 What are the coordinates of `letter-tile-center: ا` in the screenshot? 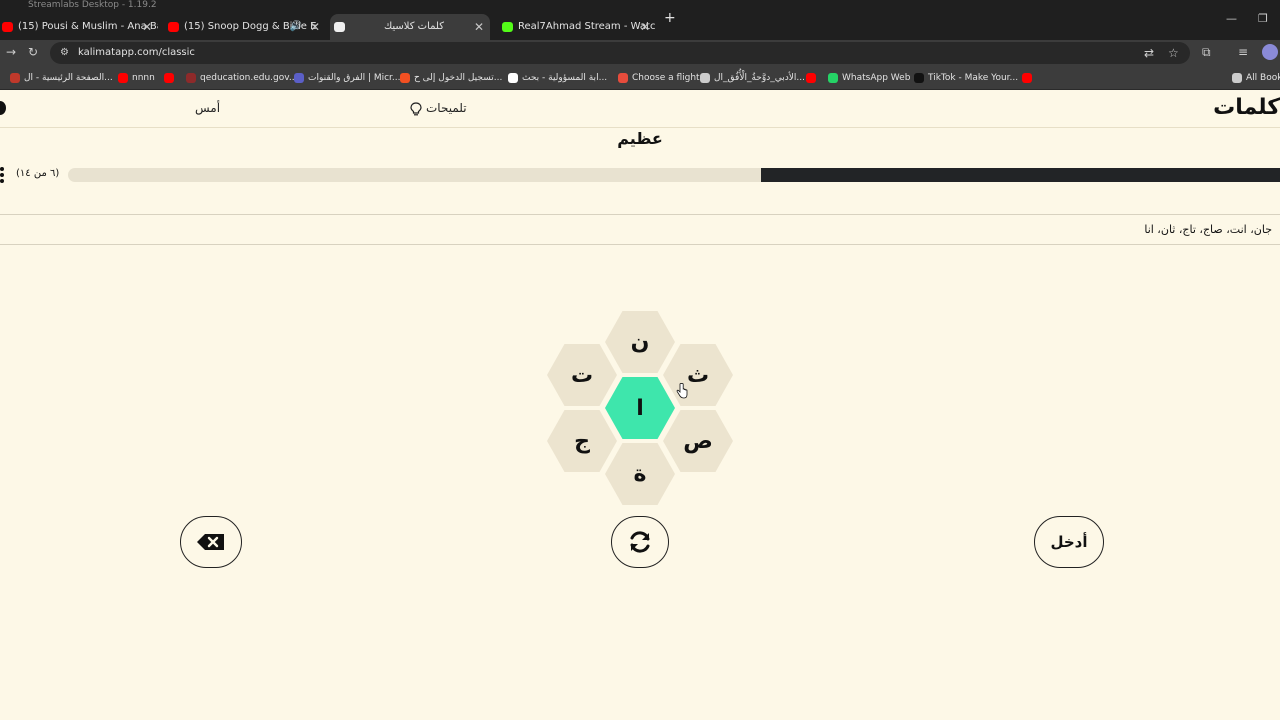 It's located at (640, 408).